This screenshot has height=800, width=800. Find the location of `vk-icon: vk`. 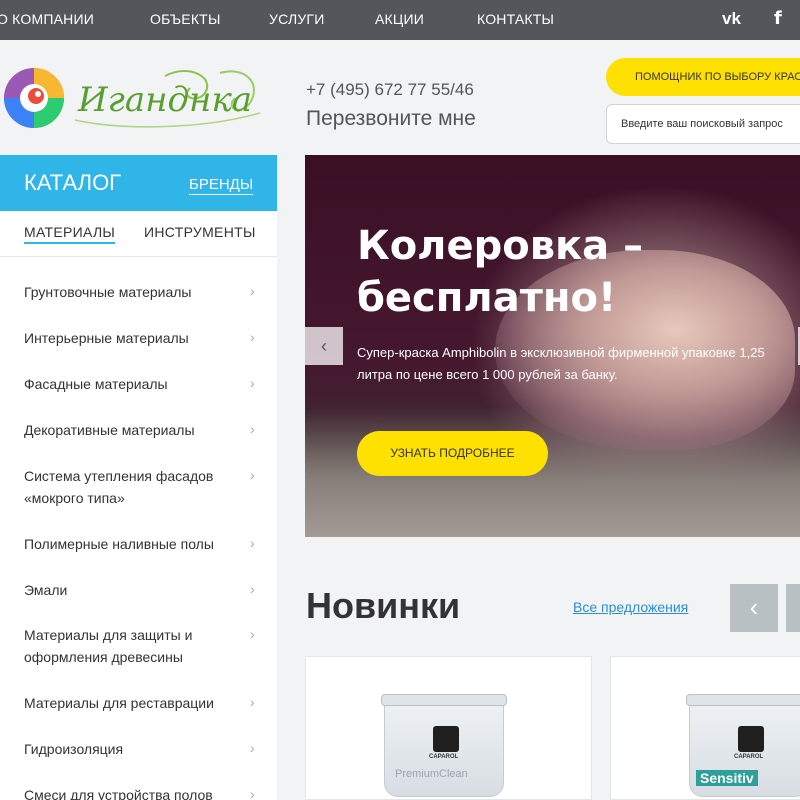

vk-icon: vk is located at coordinates (731, 20).